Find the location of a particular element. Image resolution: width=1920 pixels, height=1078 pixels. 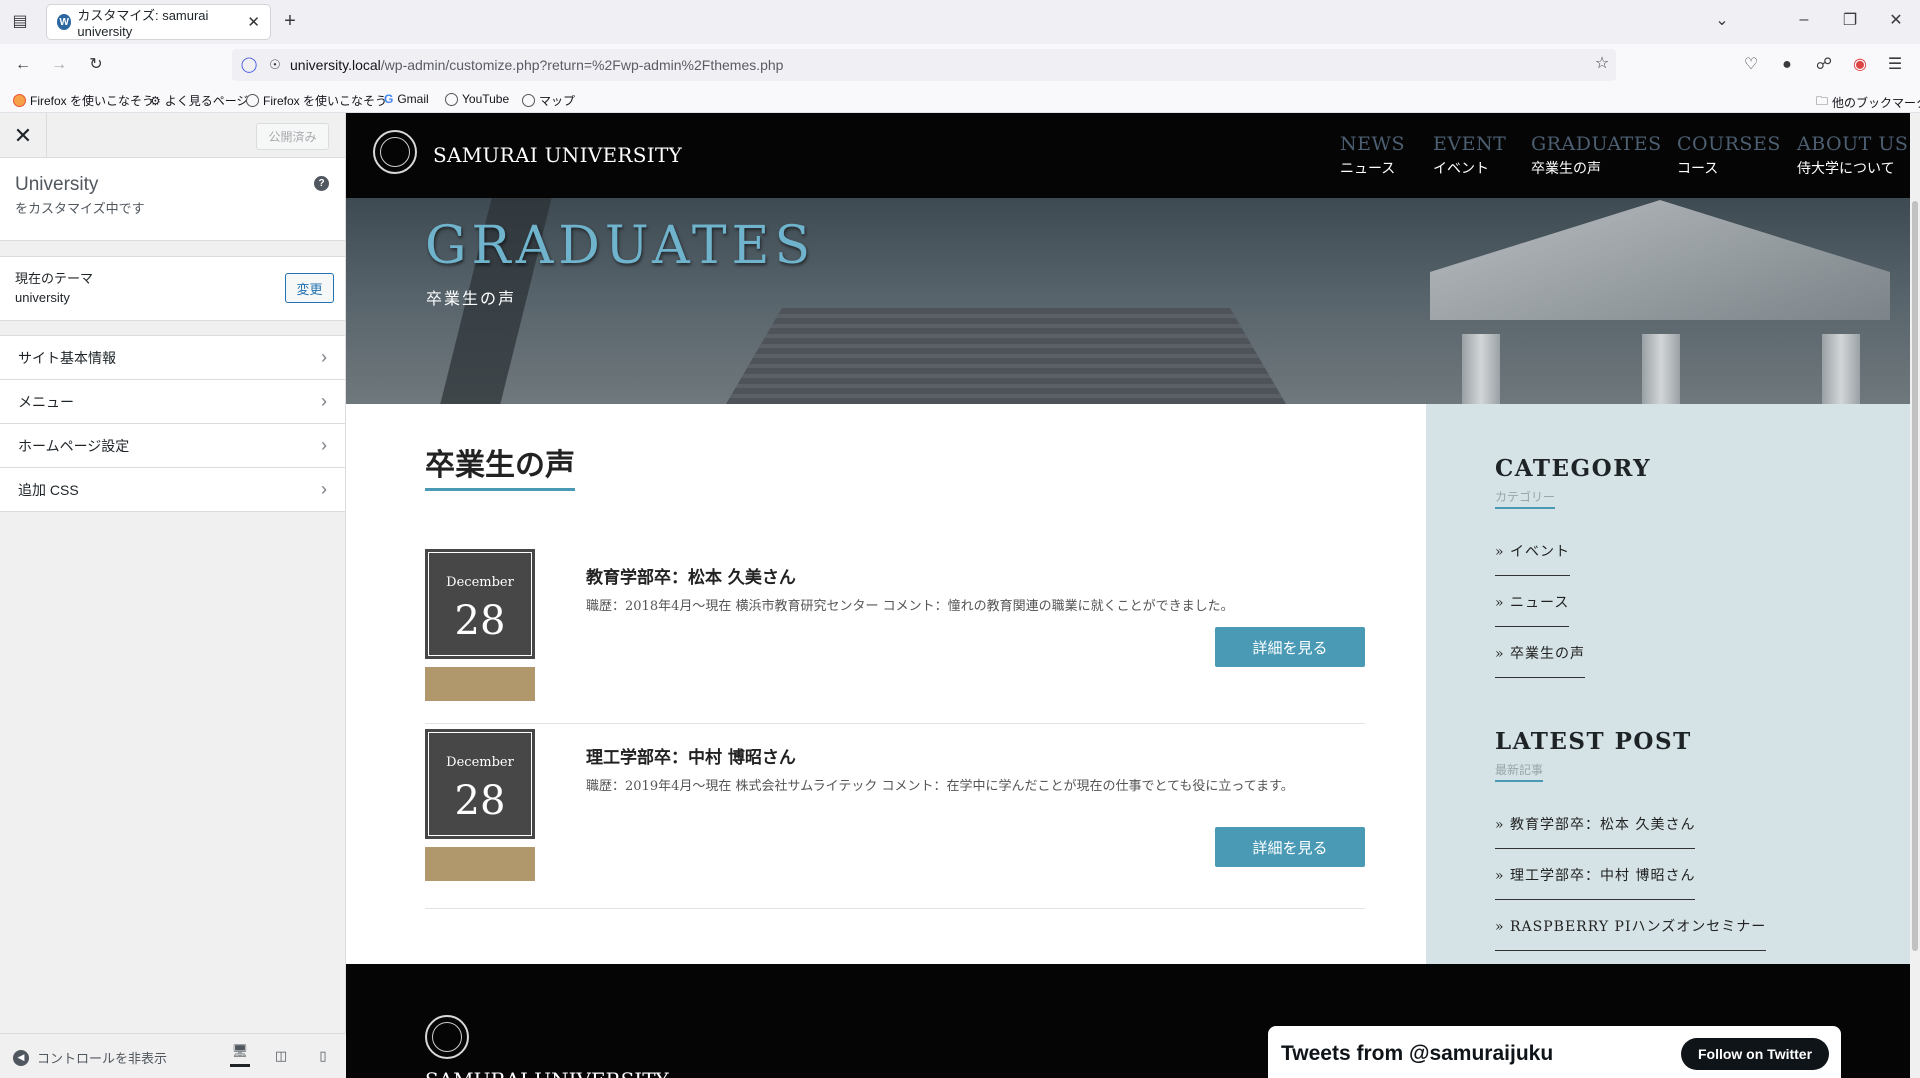

category-link: » ニュース is located at coordinates (1532, 609).